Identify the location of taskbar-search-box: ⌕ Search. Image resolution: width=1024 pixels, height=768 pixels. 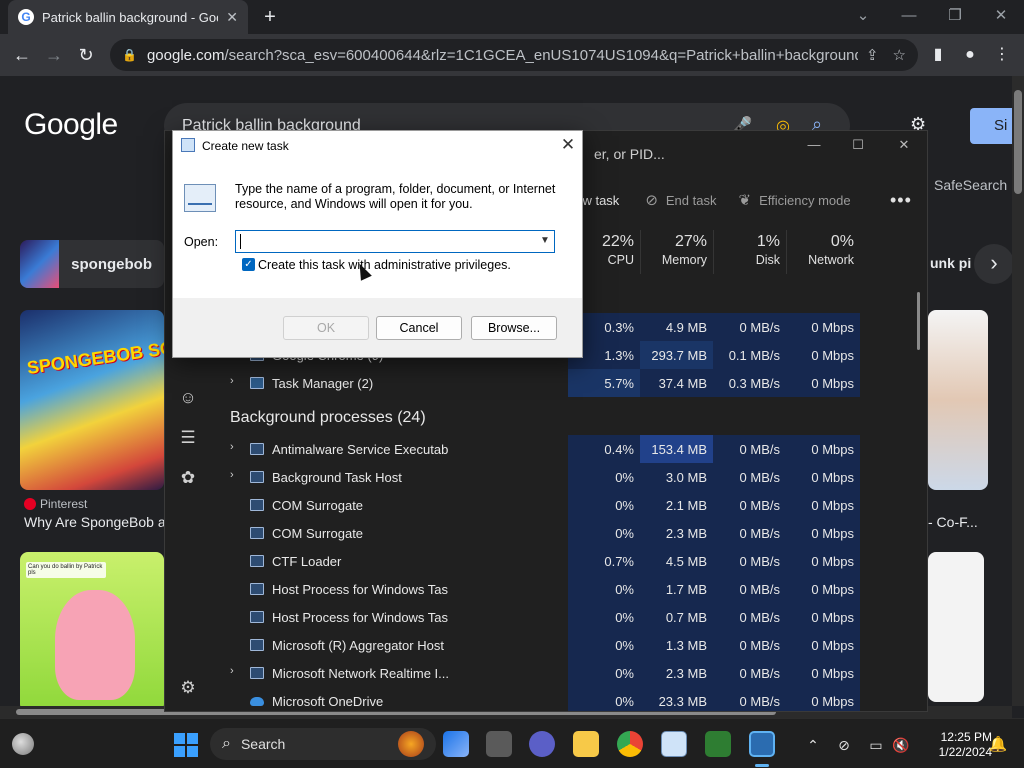
(323, 744).